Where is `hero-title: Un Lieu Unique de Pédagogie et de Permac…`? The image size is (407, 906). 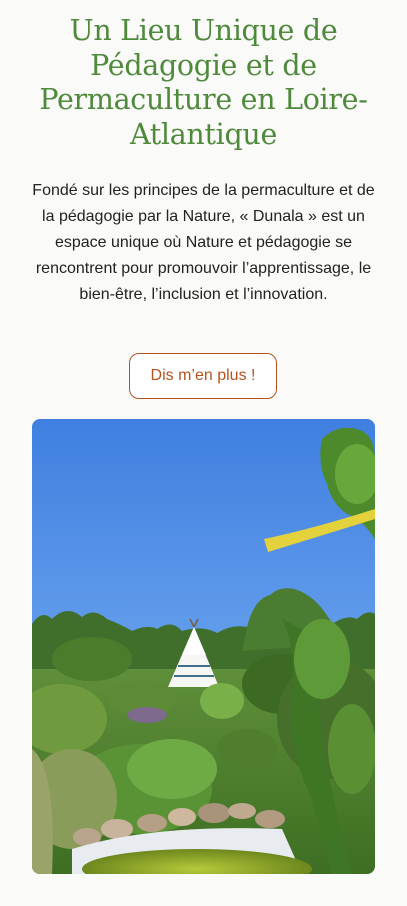
hero-title: Un Lieu Unique de Pédagogie et de Permac… is located at coordinates (203, 82).